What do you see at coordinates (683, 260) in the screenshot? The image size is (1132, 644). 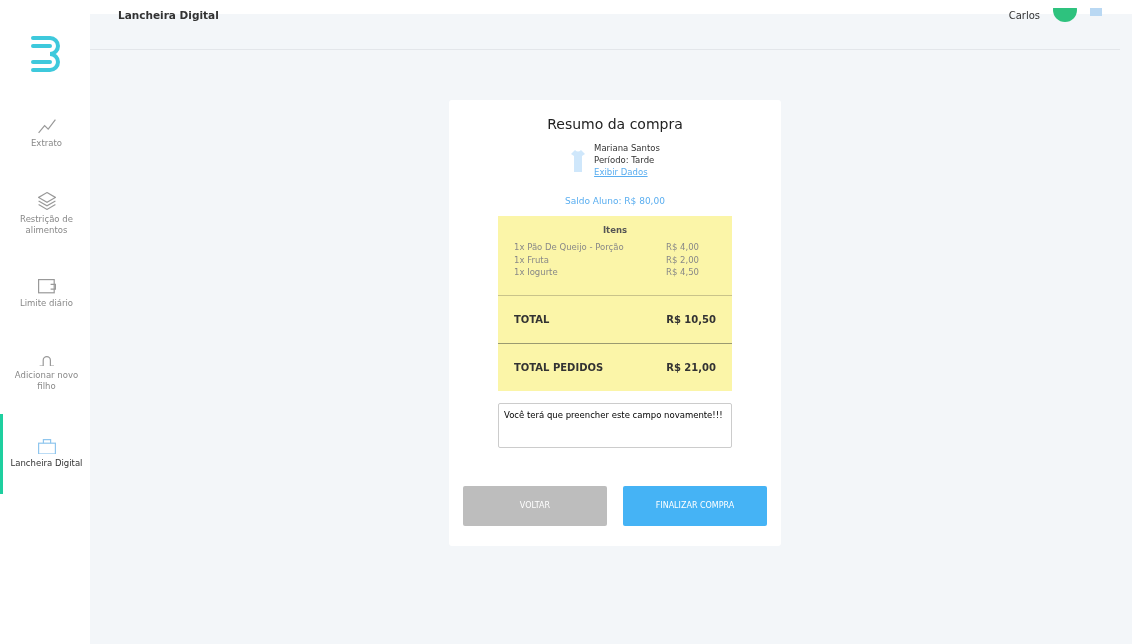 I see `item-price: R$ 2,00` at bounding box center [683, 260].